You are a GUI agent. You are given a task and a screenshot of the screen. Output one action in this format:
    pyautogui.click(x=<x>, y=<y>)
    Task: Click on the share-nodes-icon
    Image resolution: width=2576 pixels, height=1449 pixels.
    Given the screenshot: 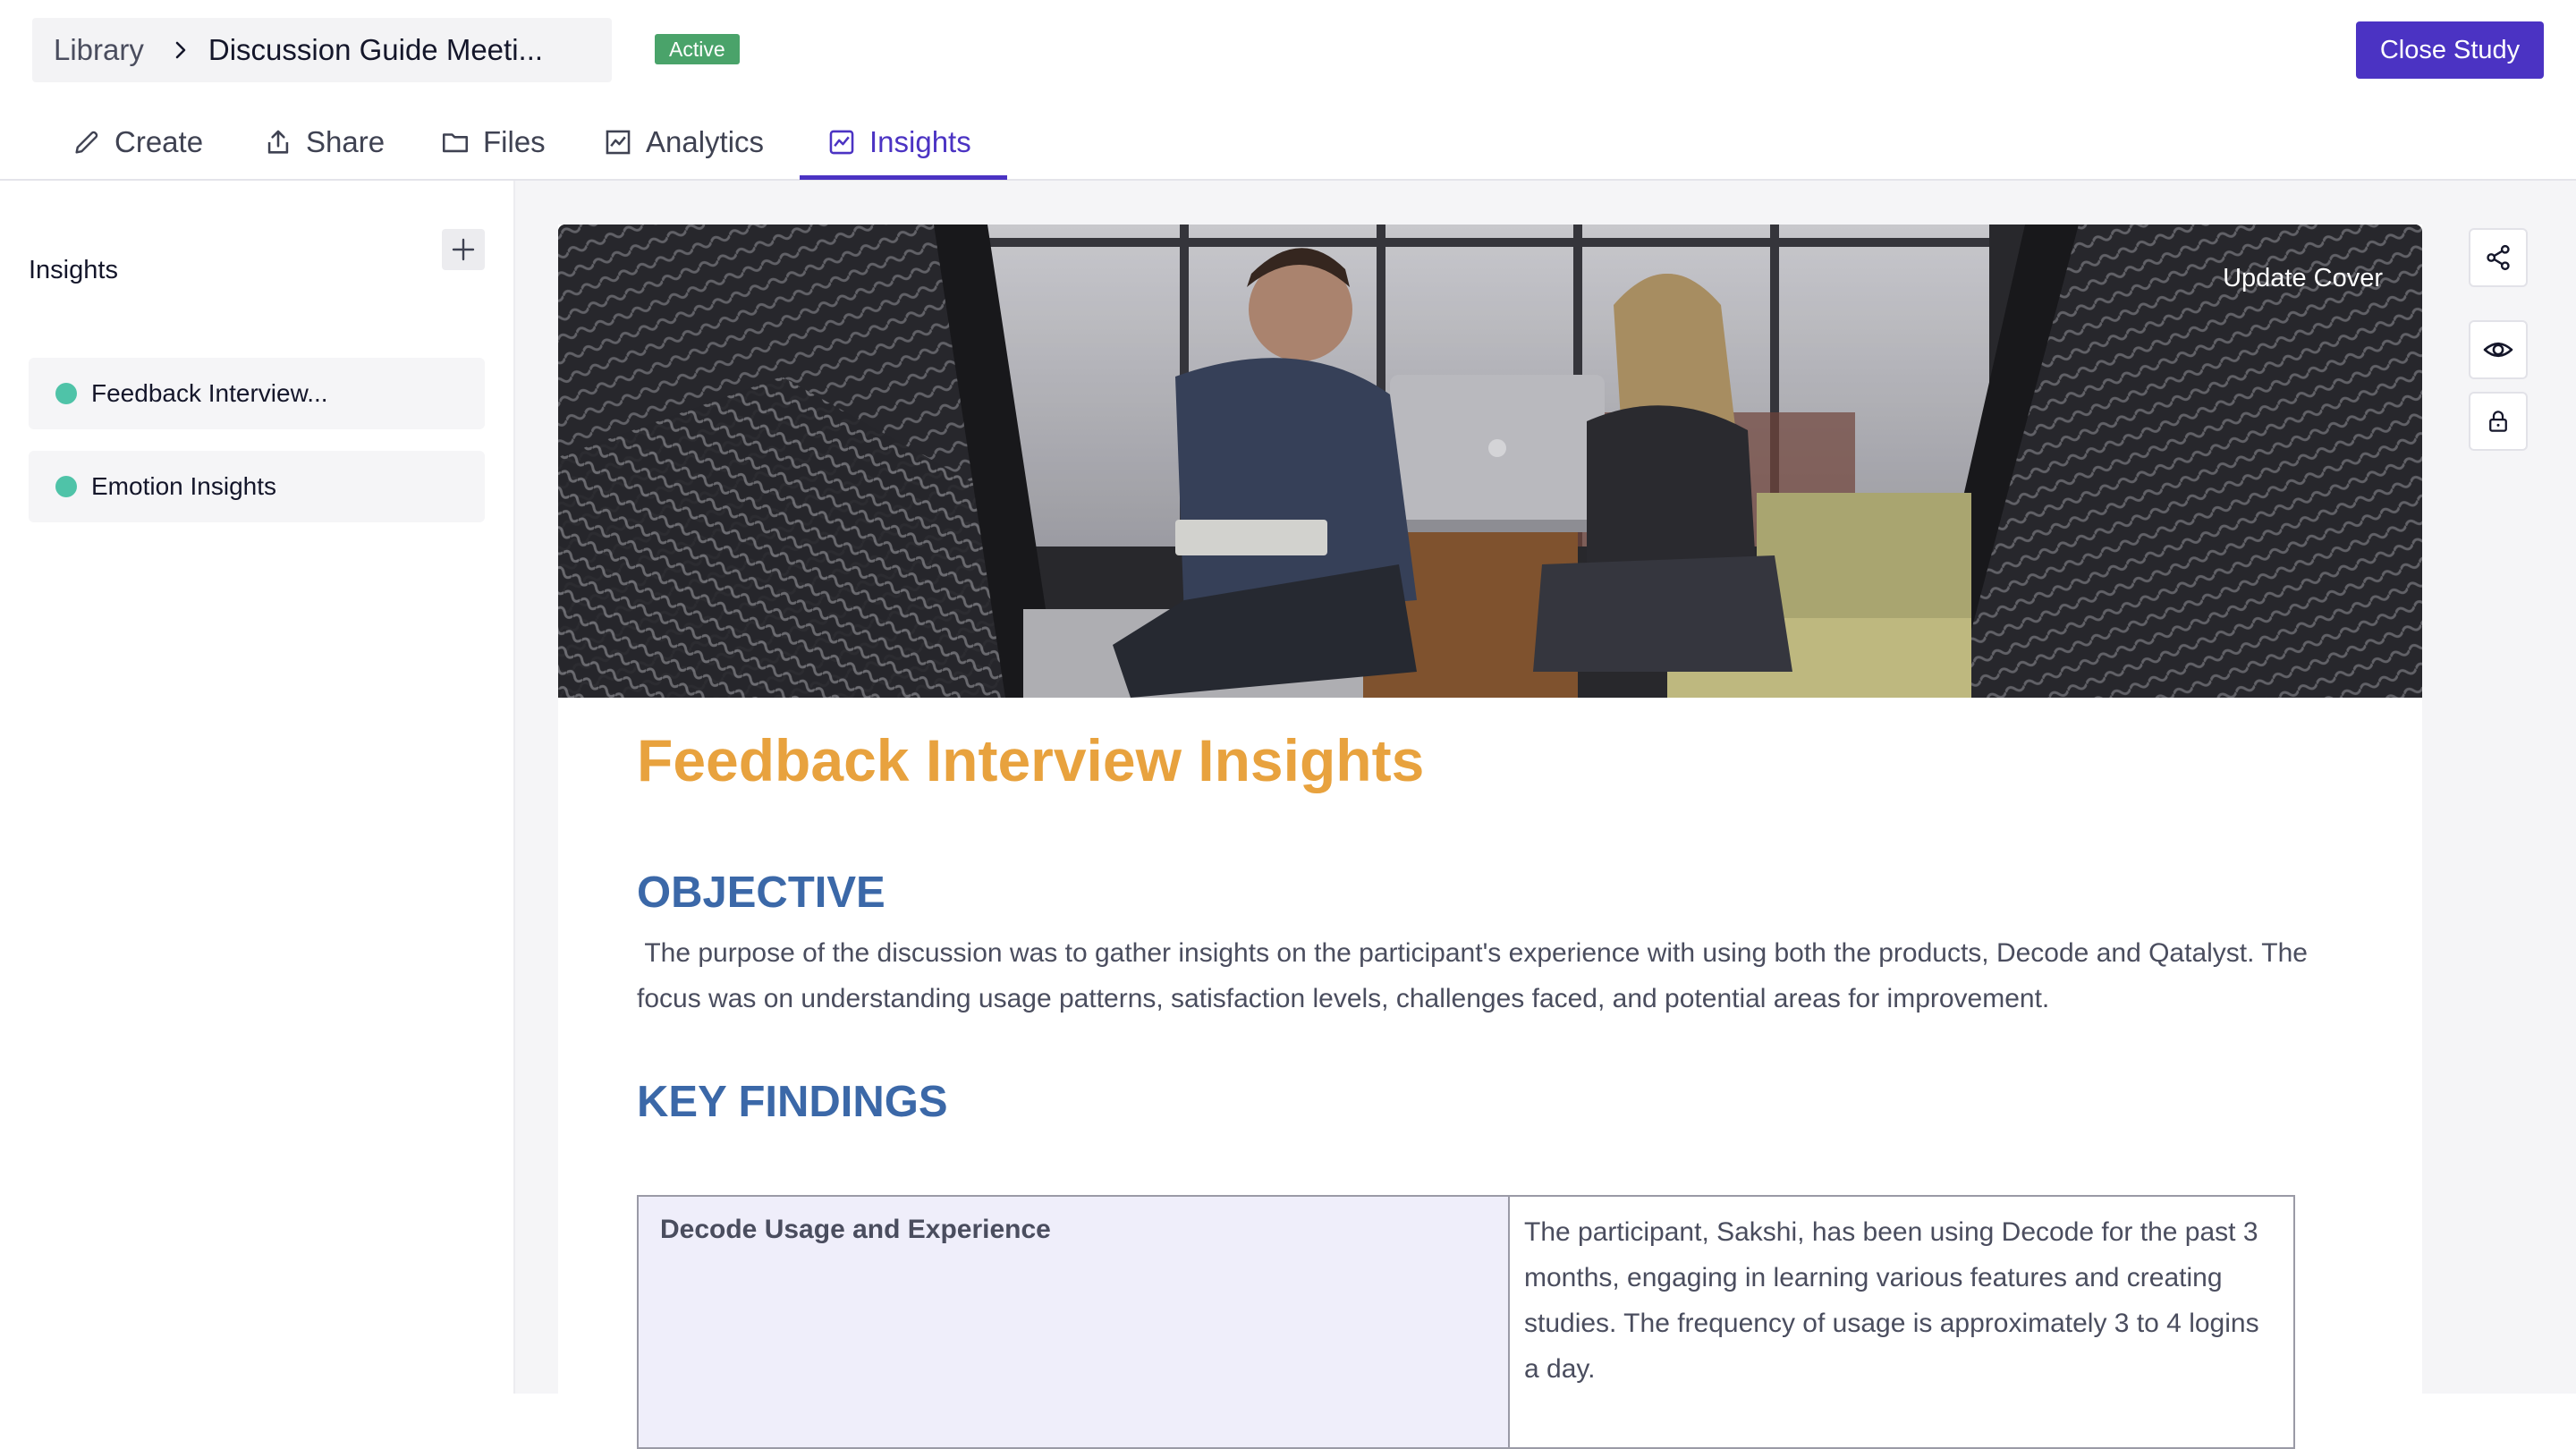 What is the action you would take?
    pyautogui.click(x=2498, y=257)
    